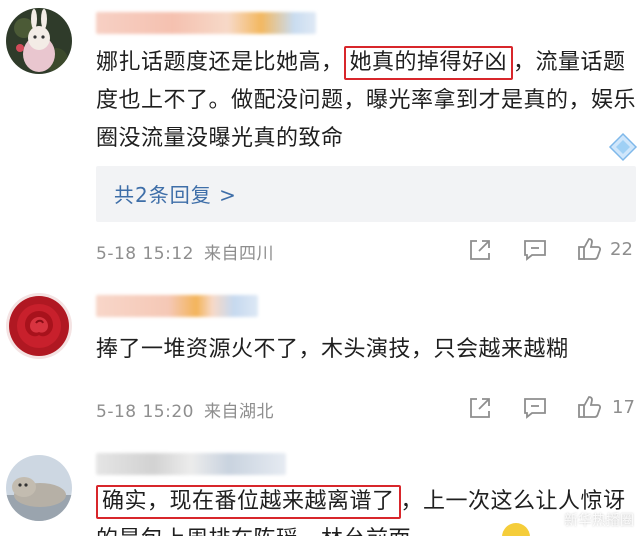  I want to click on comment-text: 确实，现在番位越来越离谱了，上一次这么让人惊讶的是包上周排在陈瑶，林允前面, so click(366, 509).